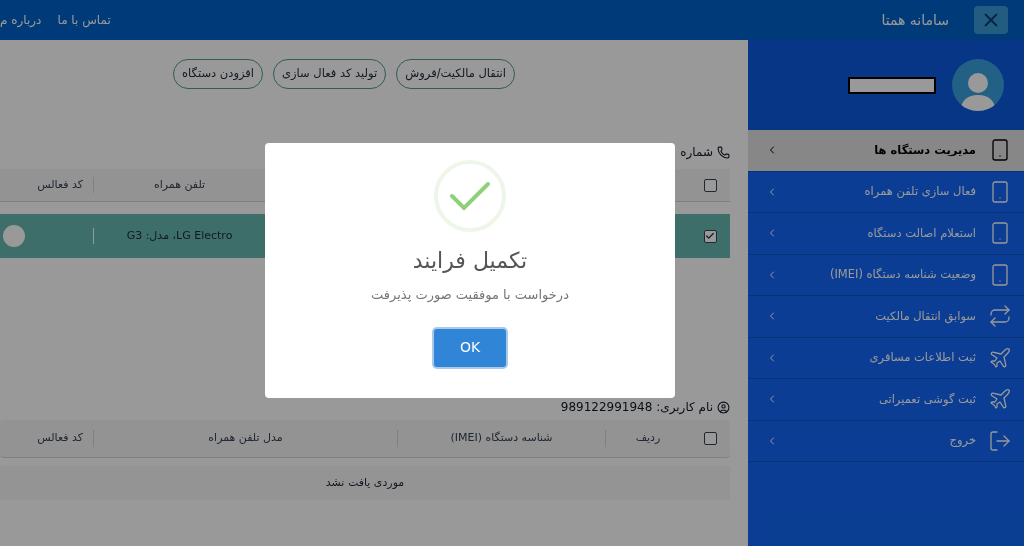 This screenshot has height=546, width=1024. I want to click on empty-message: موردی یافت نشد, so click(365, 482).